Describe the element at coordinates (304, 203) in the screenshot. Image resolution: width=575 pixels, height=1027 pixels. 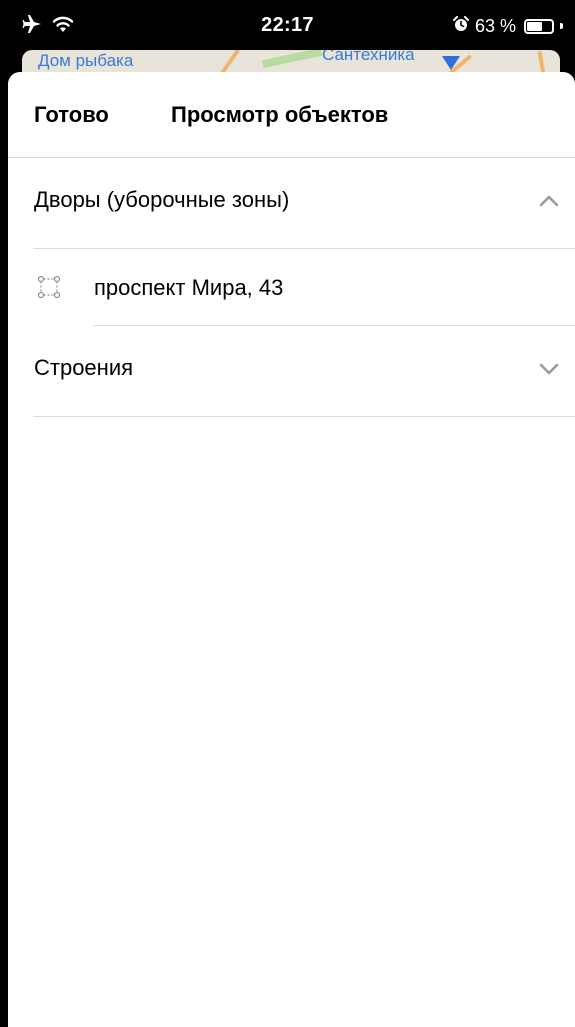
I see `section-yards: Дворы (уборочные зоны)` at that location.